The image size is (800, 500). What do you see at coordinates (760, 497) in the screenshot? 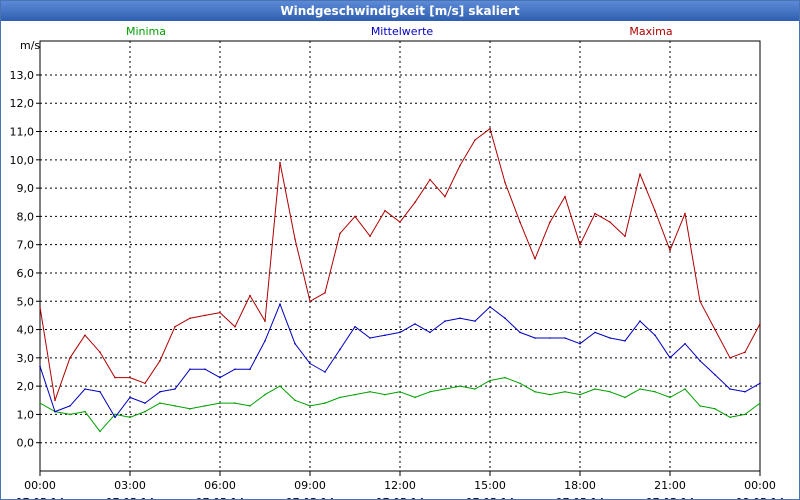
I see `x-tick-date: 08.05.14` at bounding box center [760, 497].